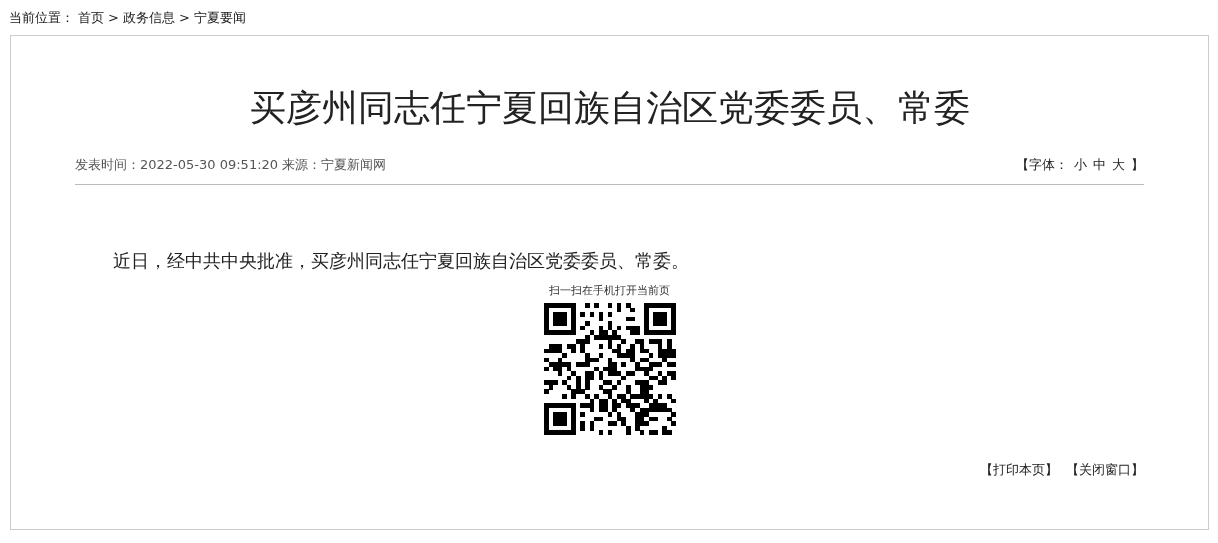 This screenshot has width=1218, height=543. I want to click on qr-caption: 扫一扫在手机打开当前页, so click(609, 290).